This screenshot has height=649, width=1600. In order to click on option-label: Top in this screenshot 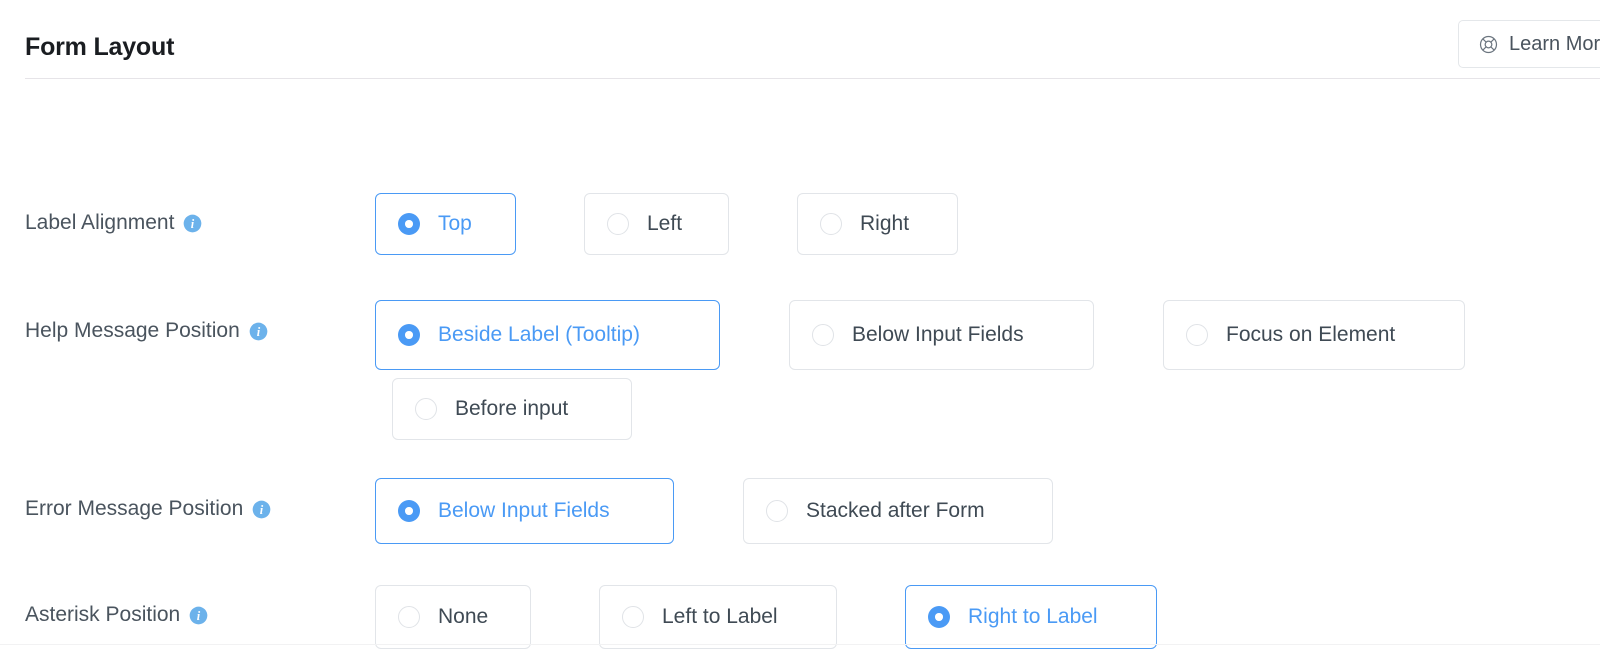, I will do `click(455, 223)`.